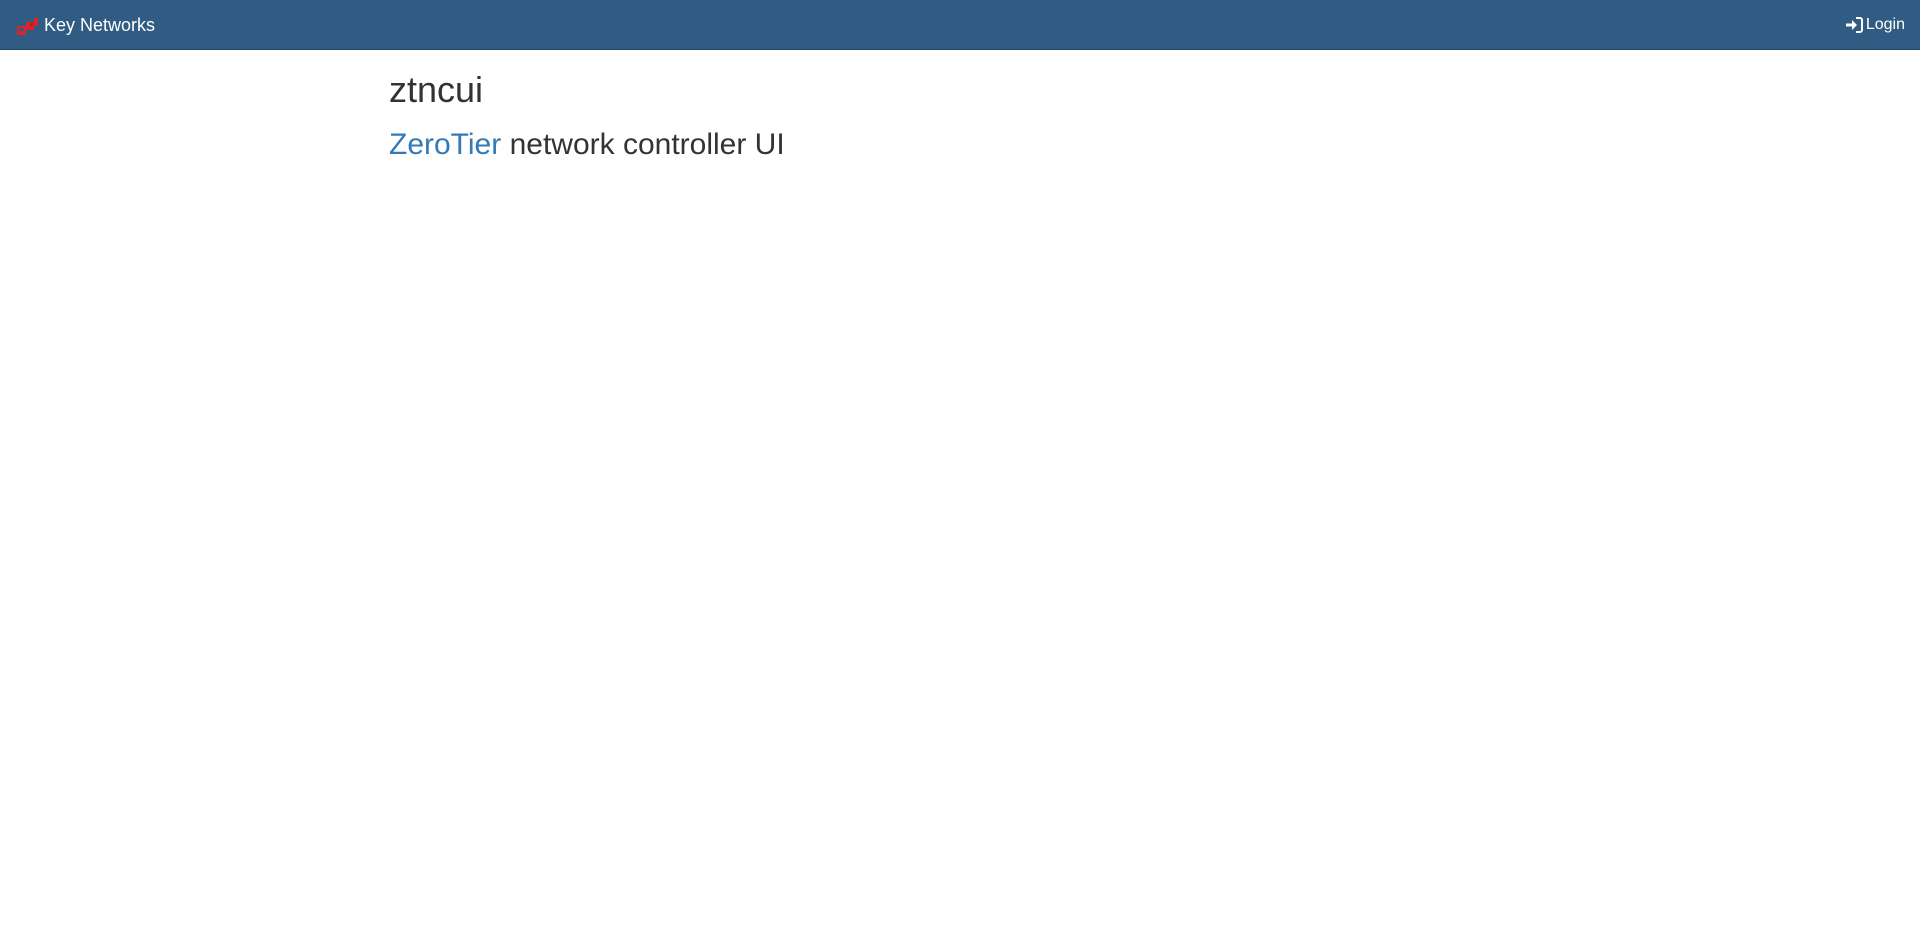  What do you see at coordinates (27, 25) in the screenshot?
I see `key-networks-logo-icon` at bounding box center [27, 25].